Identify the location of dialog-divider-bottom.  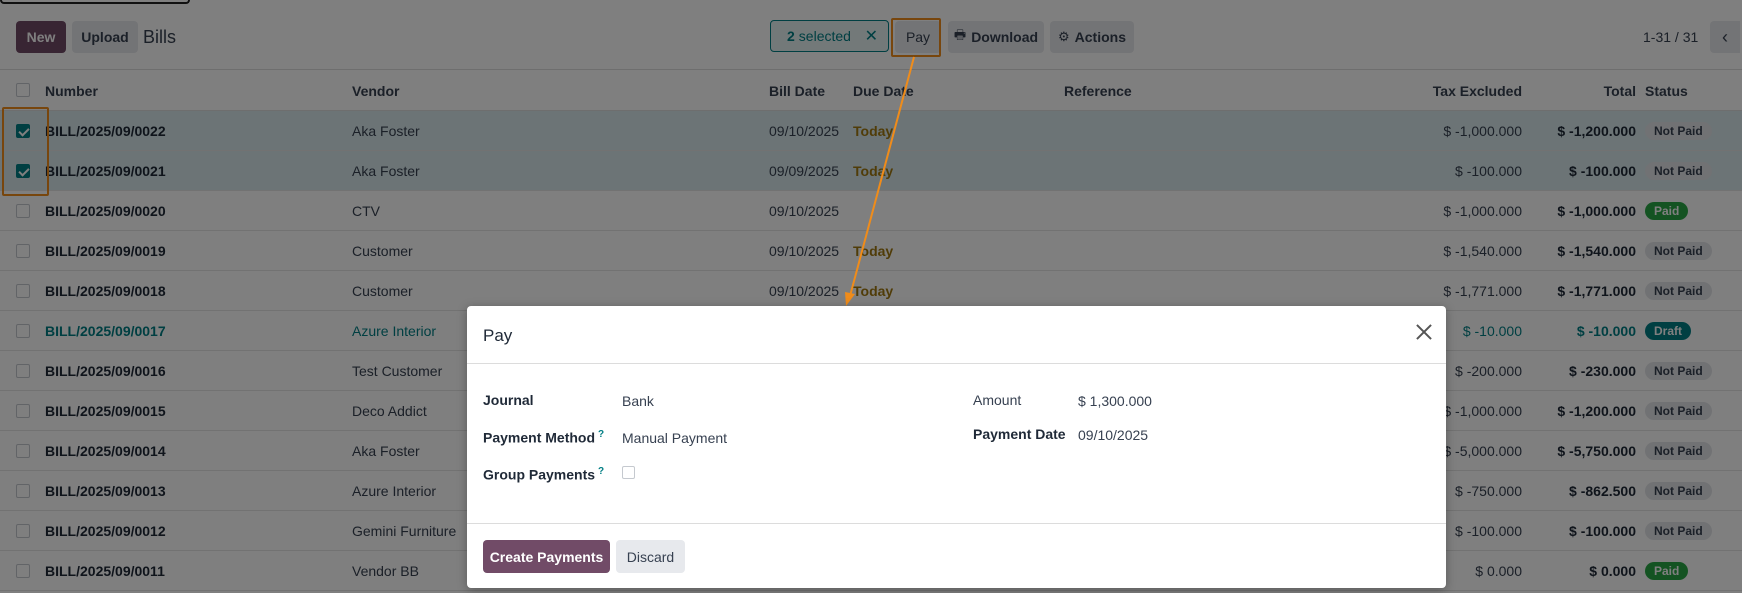
(956, 523).